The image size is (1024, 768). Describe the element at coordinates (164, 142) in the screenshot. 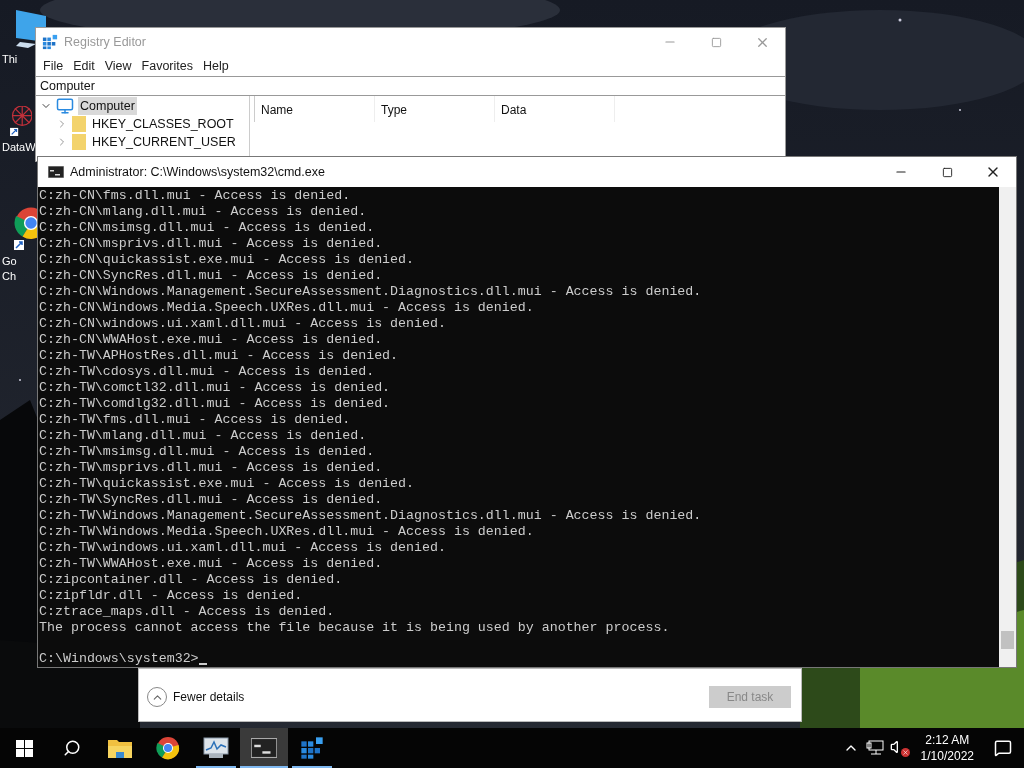

I see `tree-item: HKEY_CURRENT_USER` at that location.